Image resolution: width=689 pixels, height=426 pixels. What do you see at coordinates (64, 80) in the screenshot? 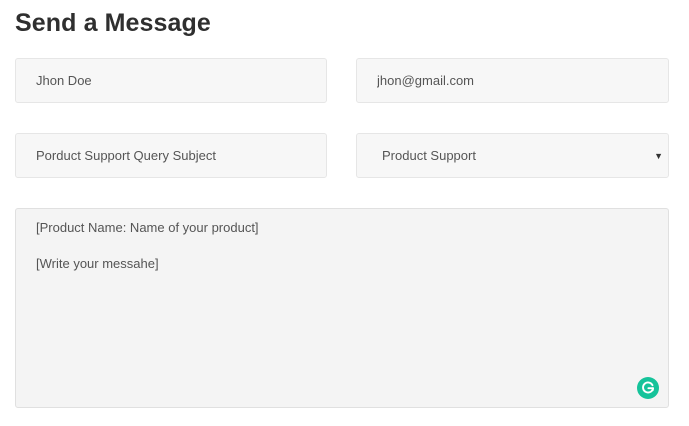
I see `name-value: Jhon Doe` at bounding box center [64, 80].